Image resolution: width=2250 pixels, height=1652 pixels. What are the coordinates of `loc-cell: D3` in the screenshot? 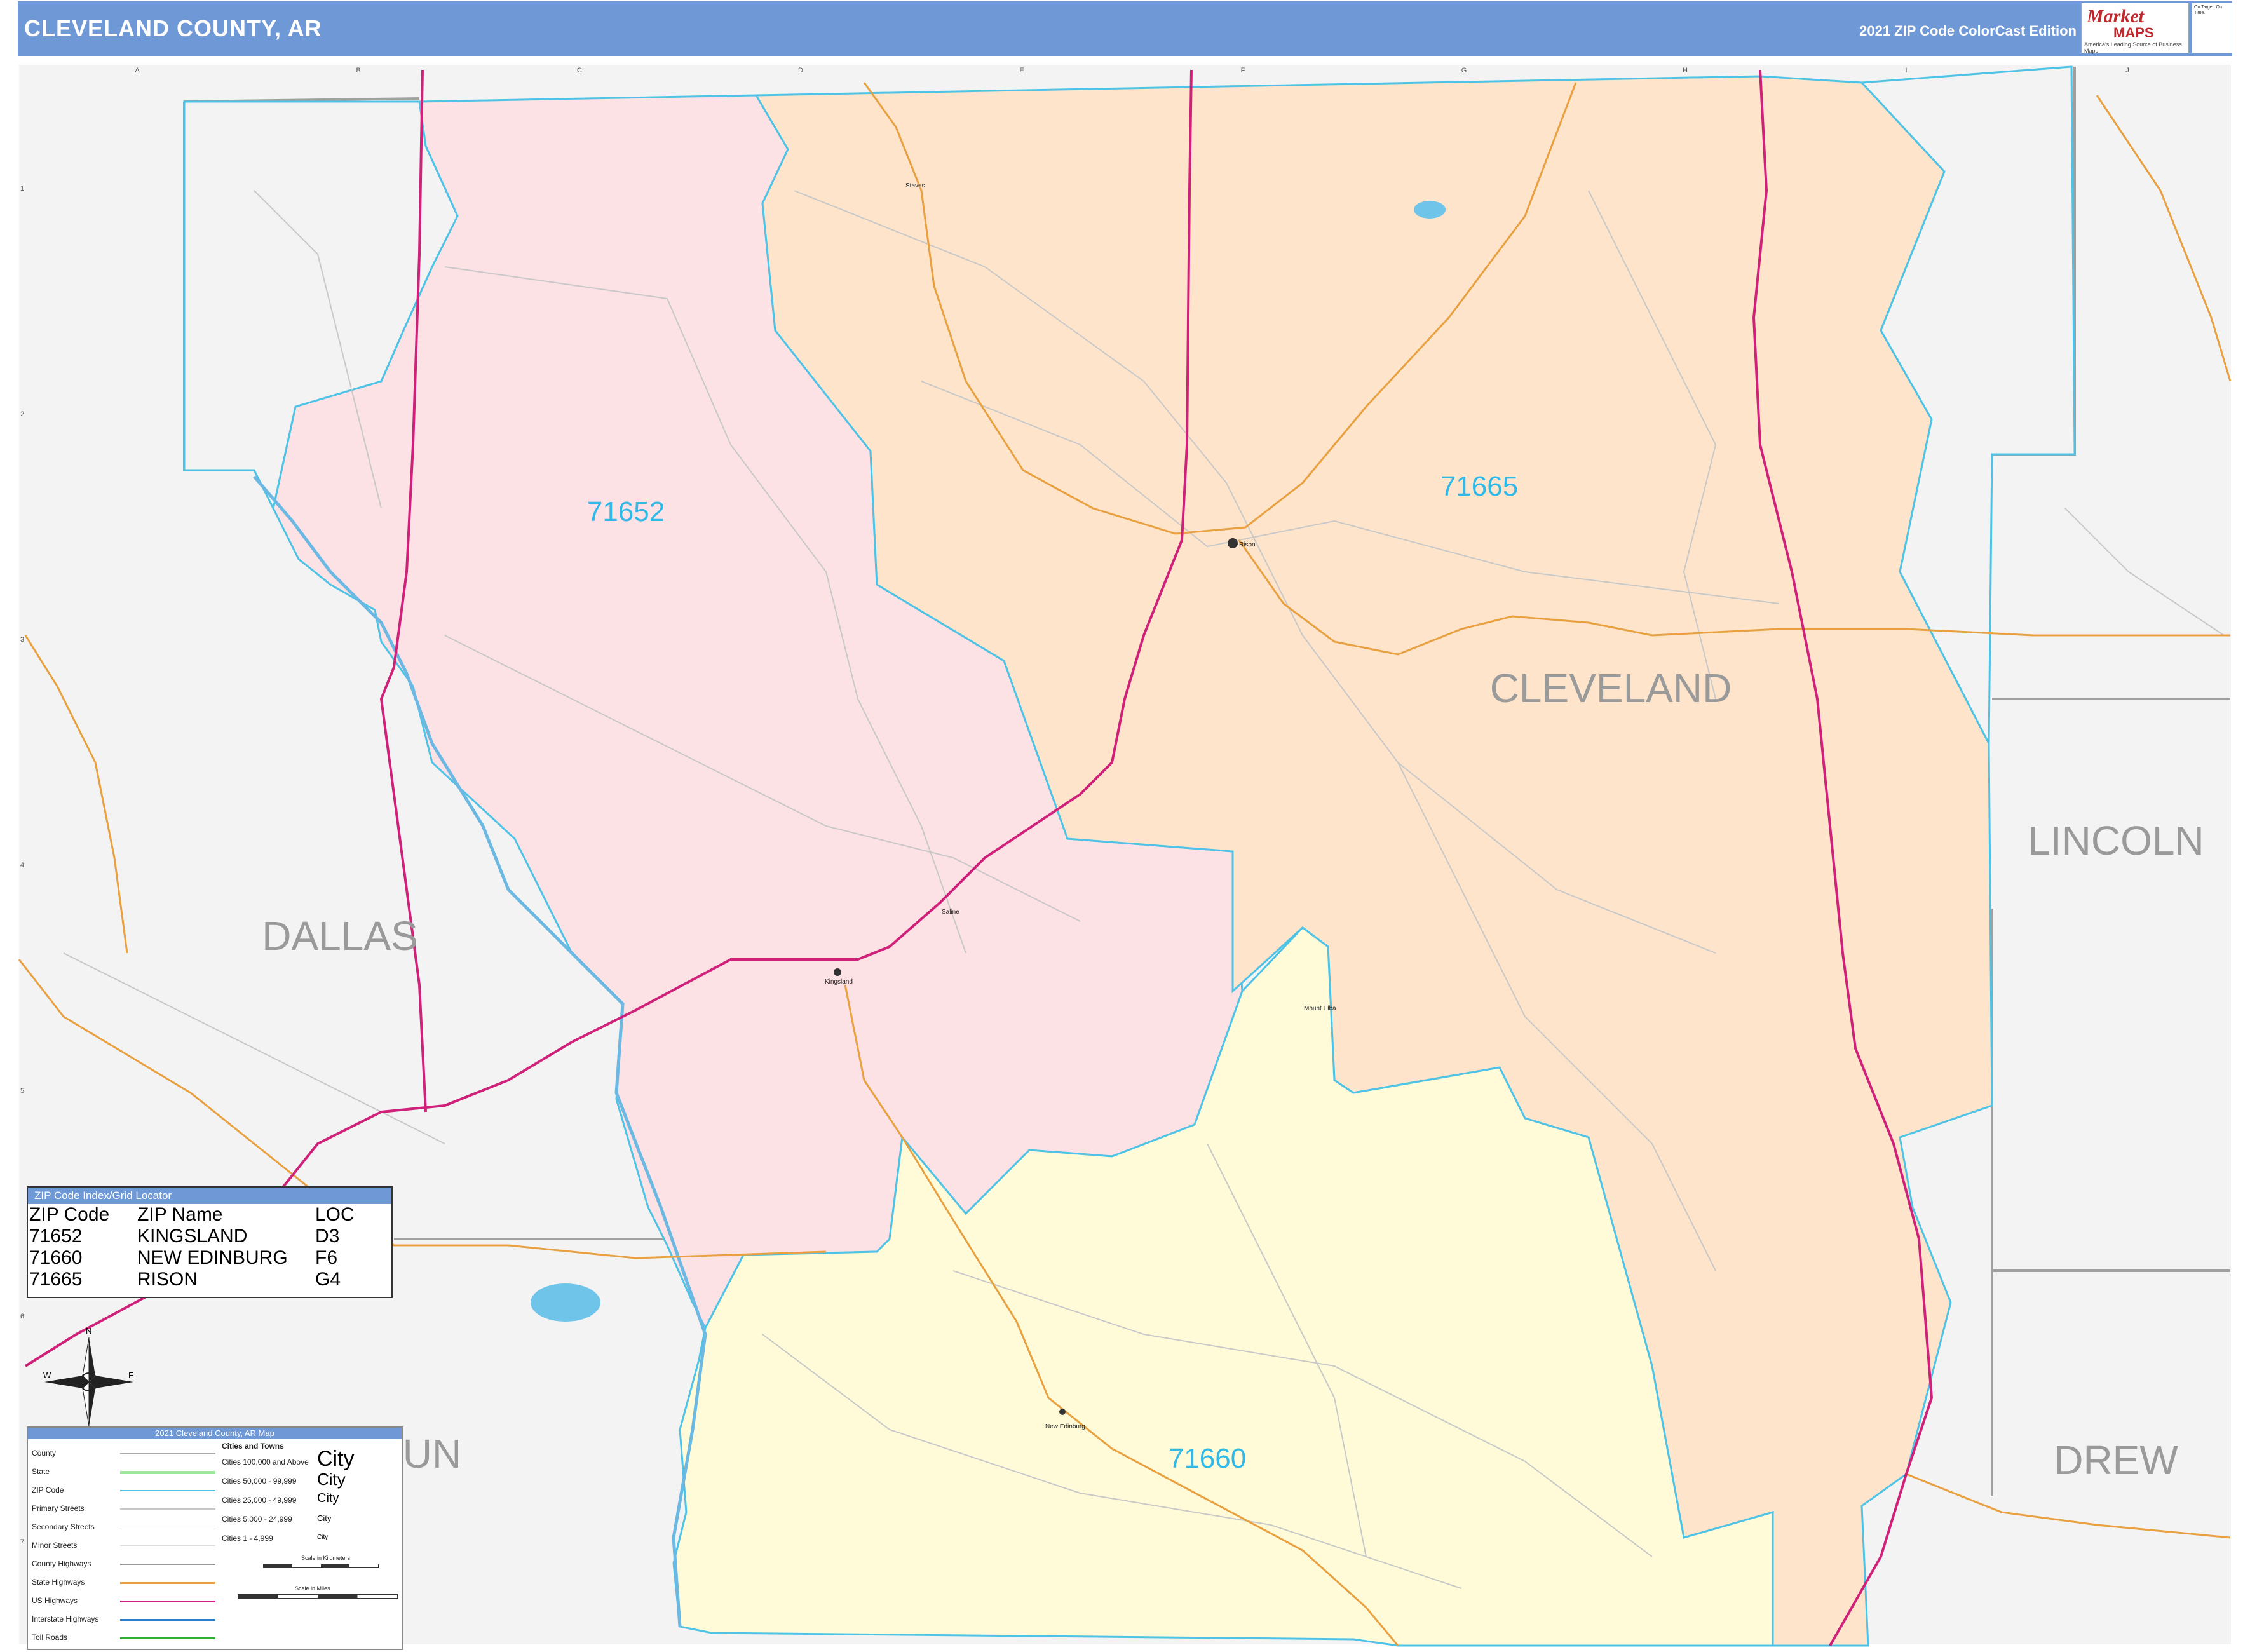 It's located at (327, 1236).